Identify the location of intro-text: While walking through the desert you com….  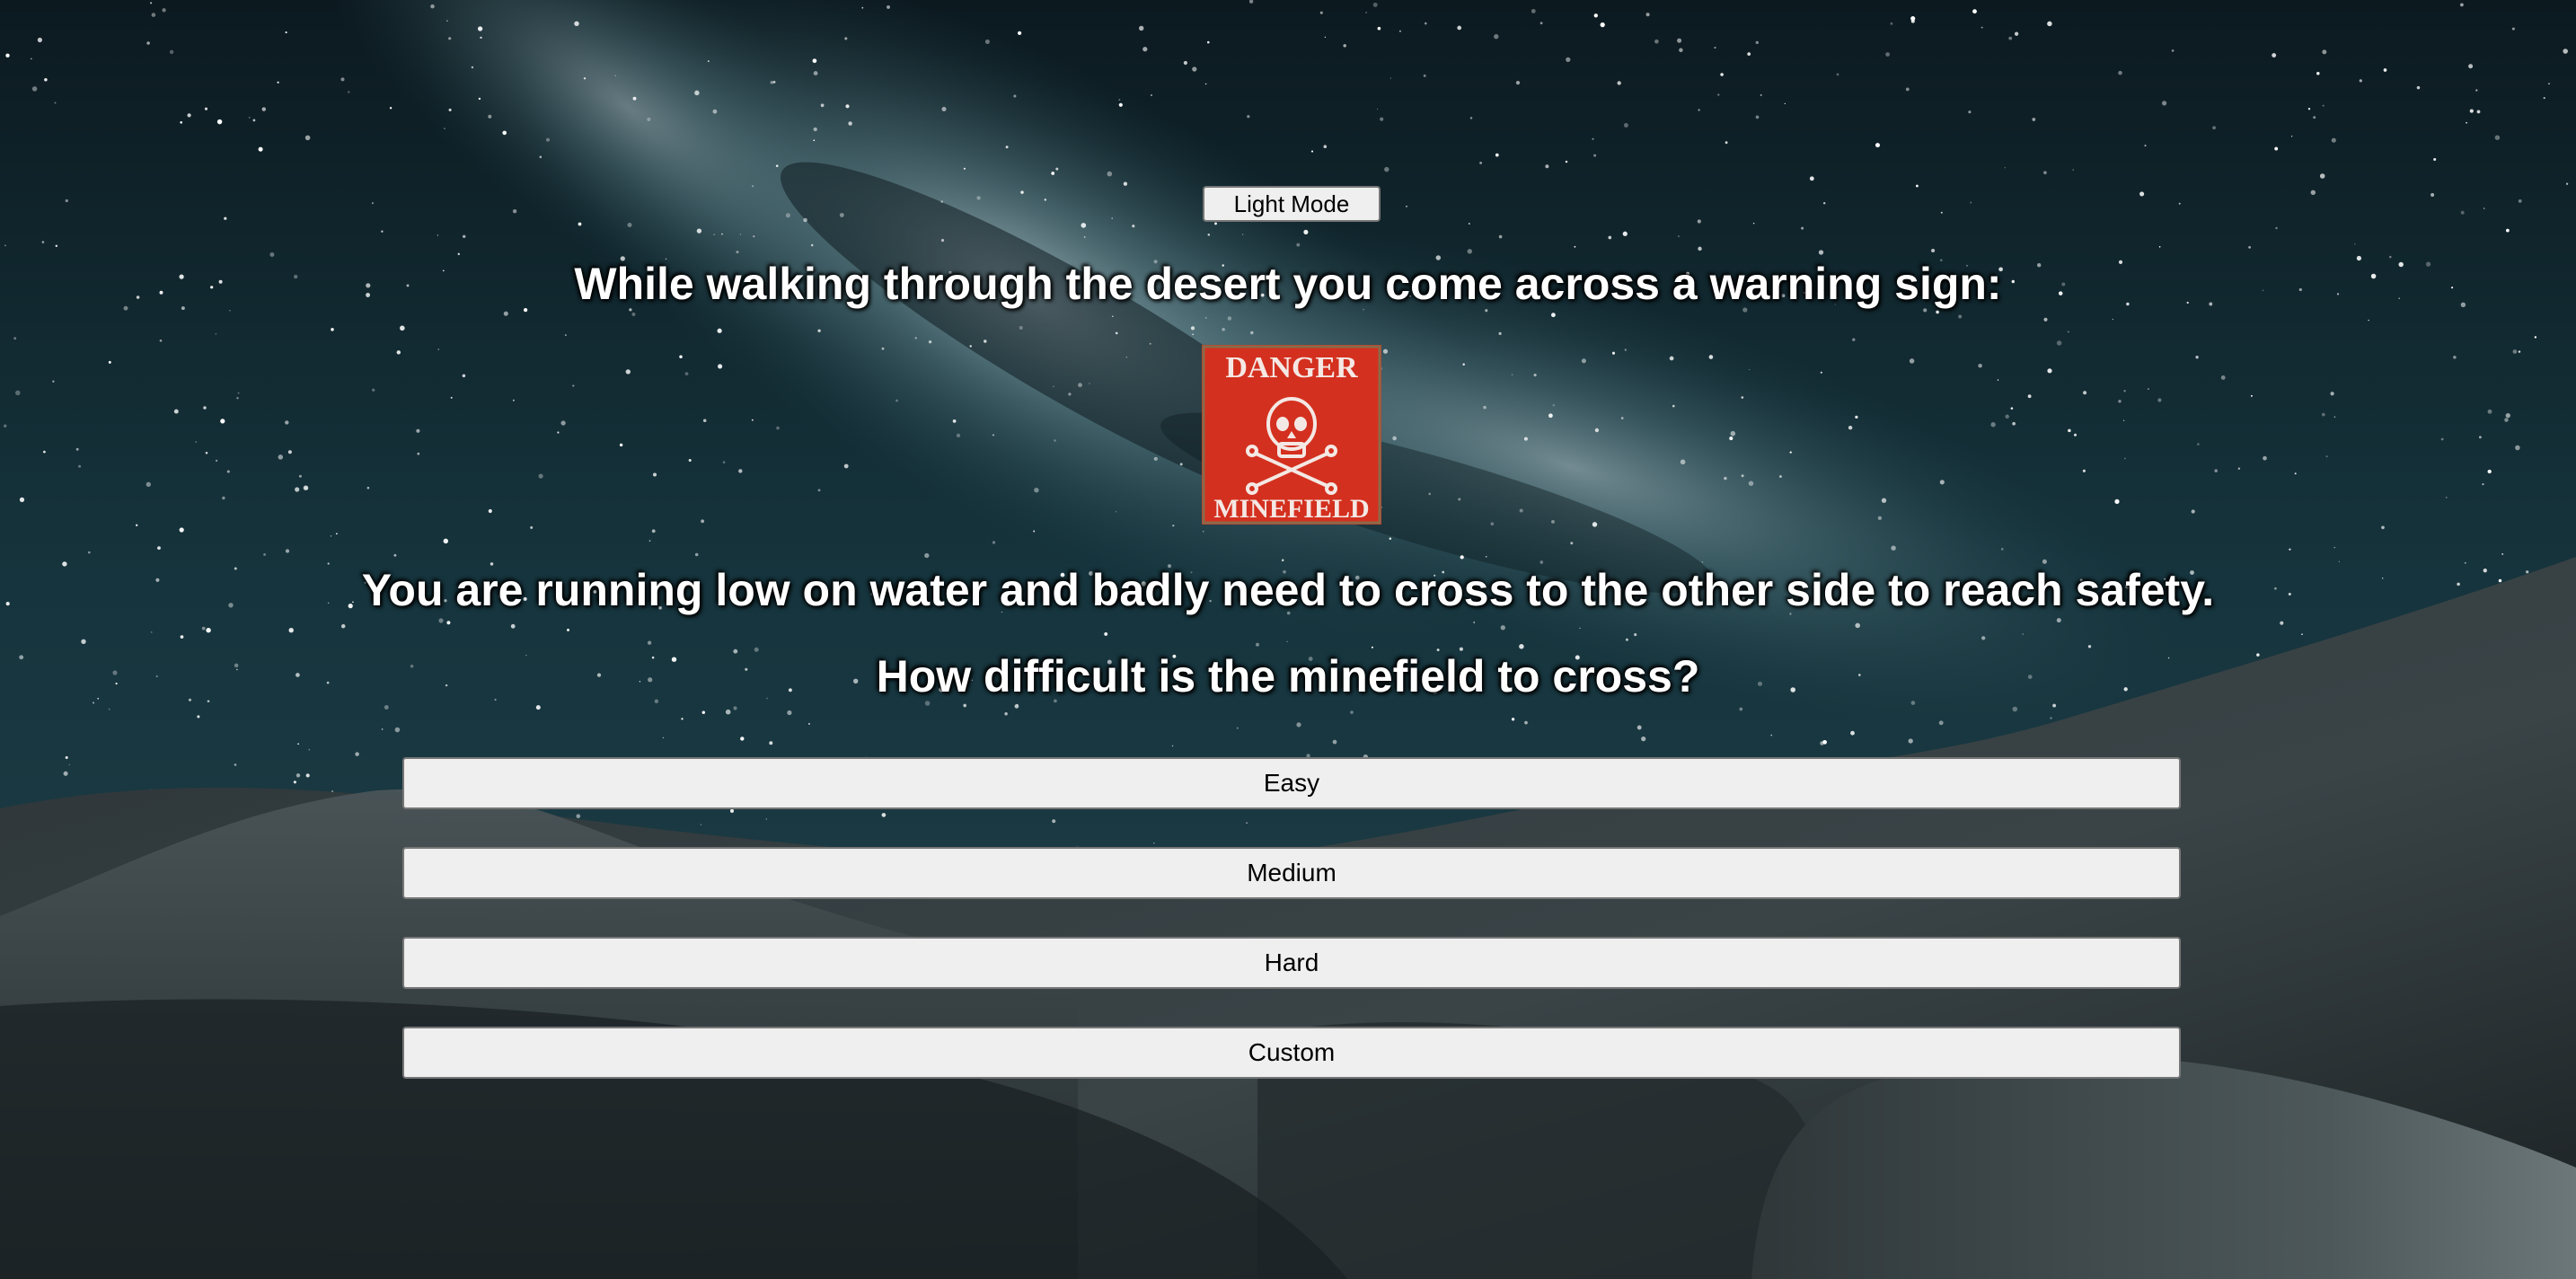
(1288, 284).